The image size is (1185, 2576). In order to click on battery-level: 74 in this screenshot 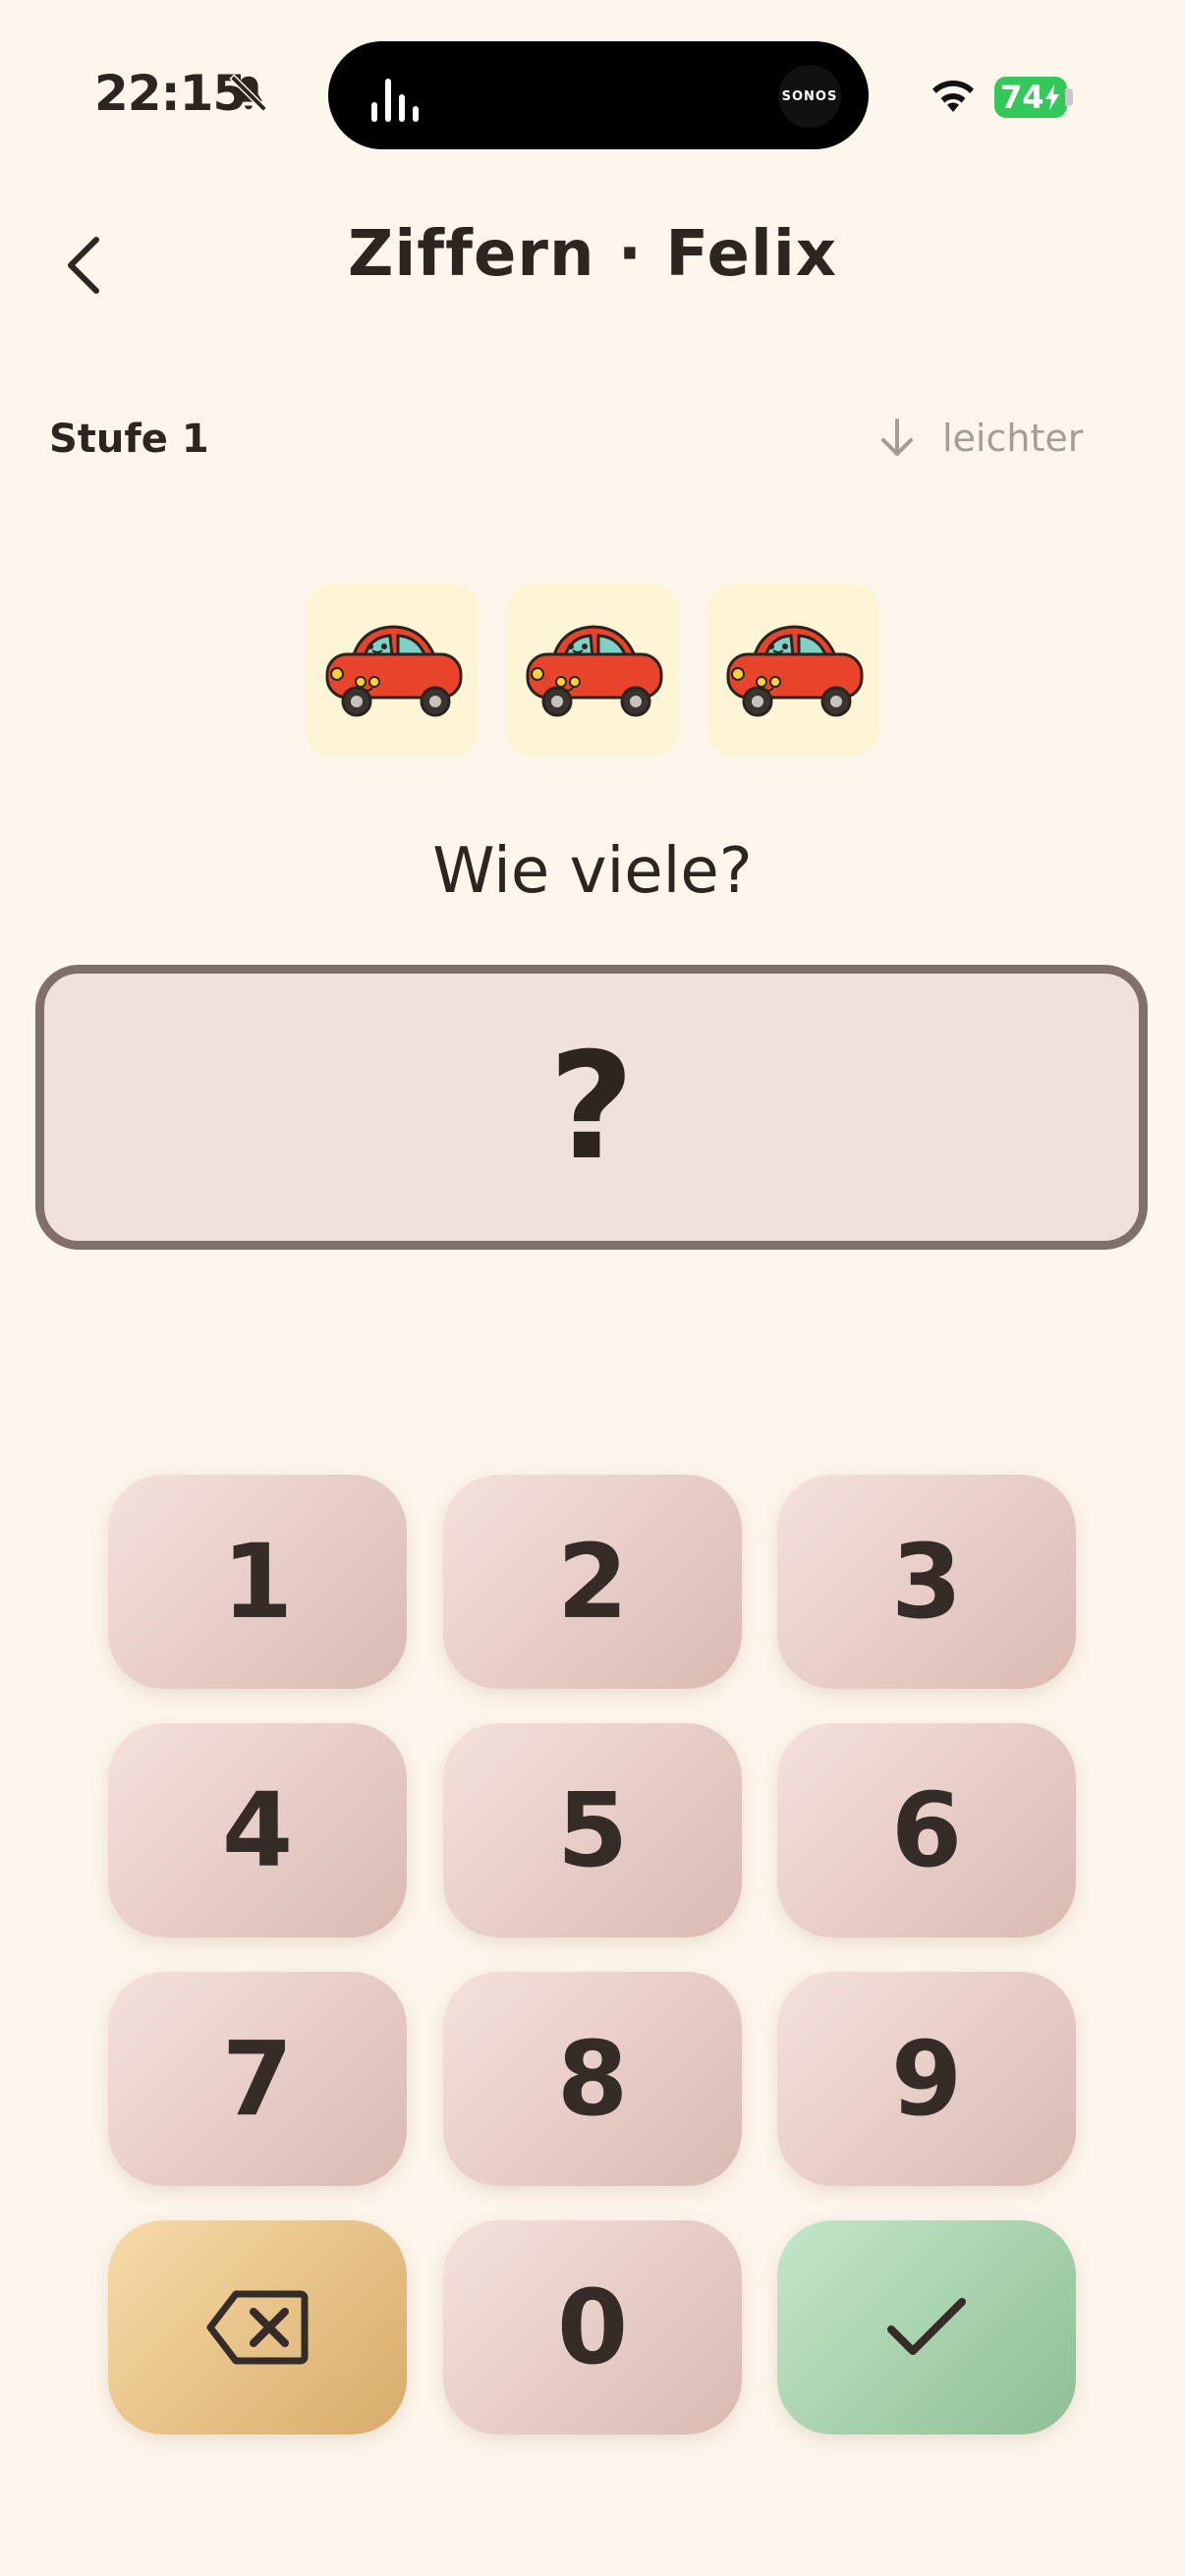, I will do `click(1022, 97)`.